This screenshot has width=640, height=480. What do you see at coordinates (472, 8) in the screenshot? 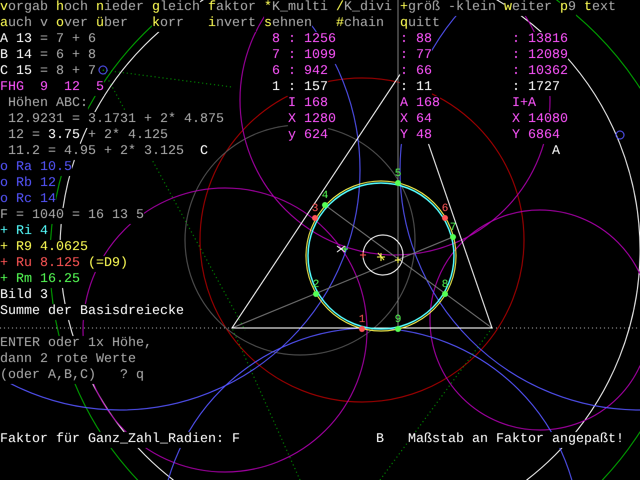
I see `menu-item: -klein` at bounding box center [472, 8].